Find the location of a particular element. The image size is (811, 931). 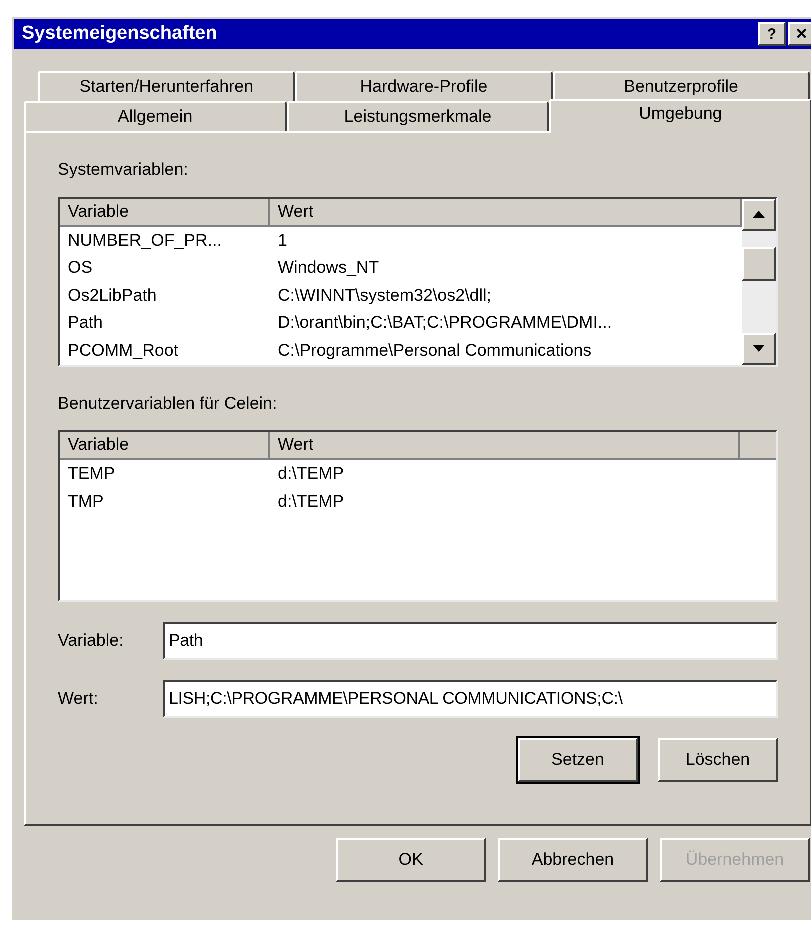

list-cell-text: C:\WINNT\system32\os2\dll; is located at coordinates (384, 295).